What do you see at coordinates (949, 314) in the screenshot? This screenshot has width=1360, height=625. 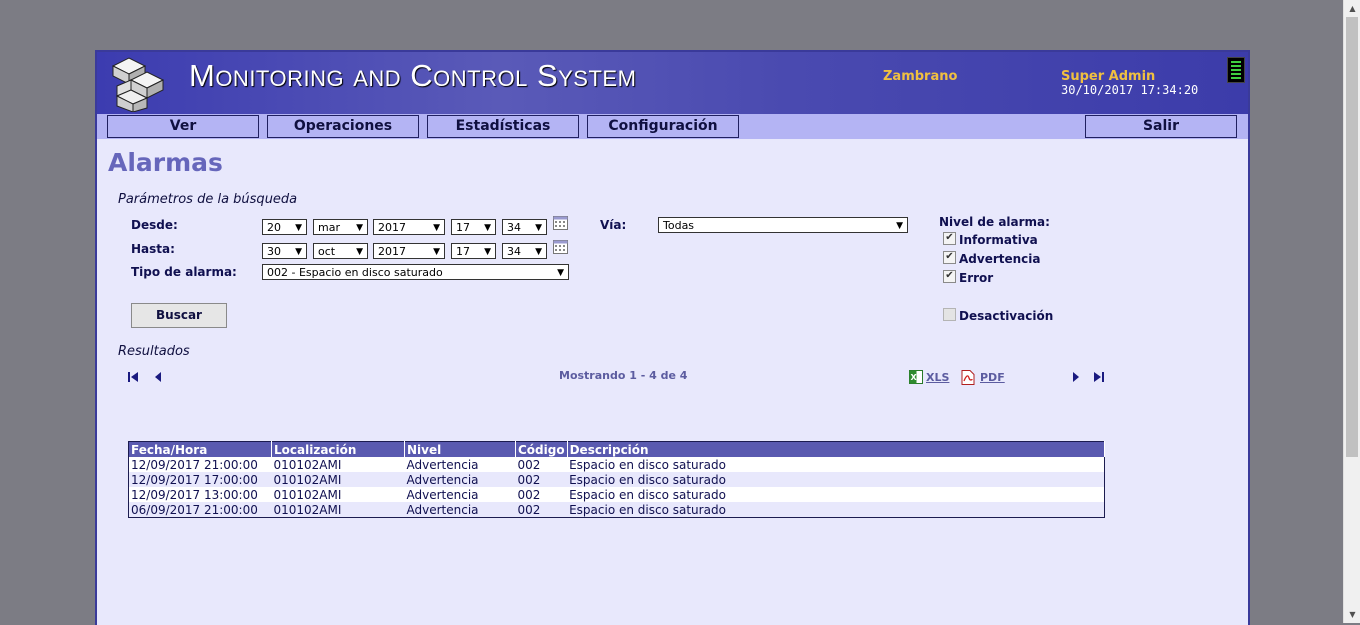 I see `deactivation-checkbox` at bounding box center [949, 314].